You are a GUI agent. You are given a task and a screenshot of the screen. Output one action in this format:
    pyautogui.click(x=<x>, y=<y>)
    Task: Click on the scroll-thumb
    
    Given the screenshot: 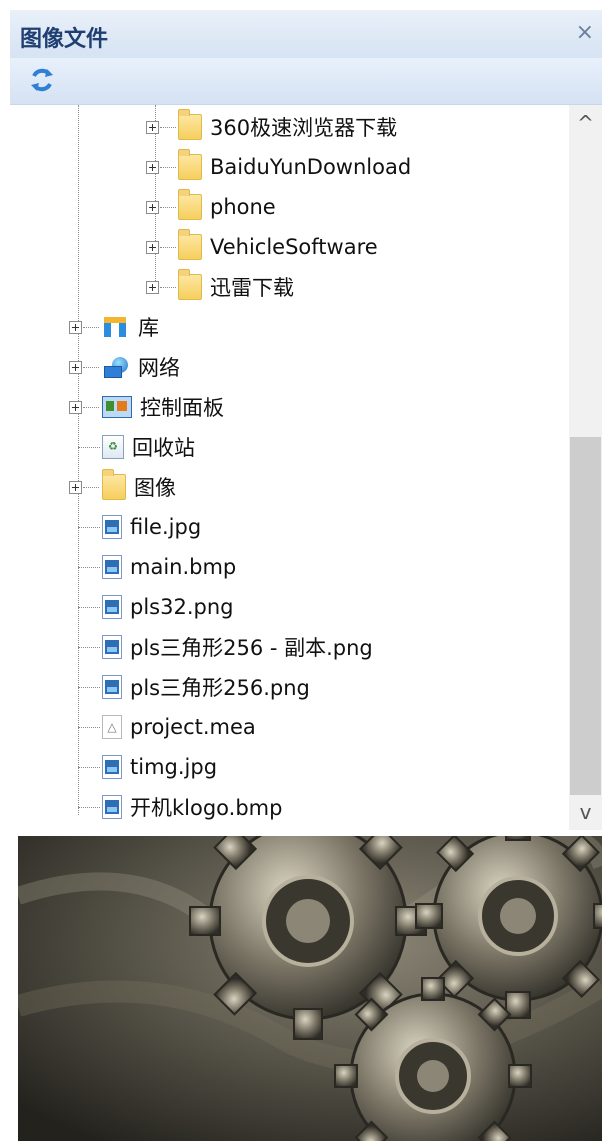 What is the action you would take?
    pyautogui.click(x=585, y=616)
    